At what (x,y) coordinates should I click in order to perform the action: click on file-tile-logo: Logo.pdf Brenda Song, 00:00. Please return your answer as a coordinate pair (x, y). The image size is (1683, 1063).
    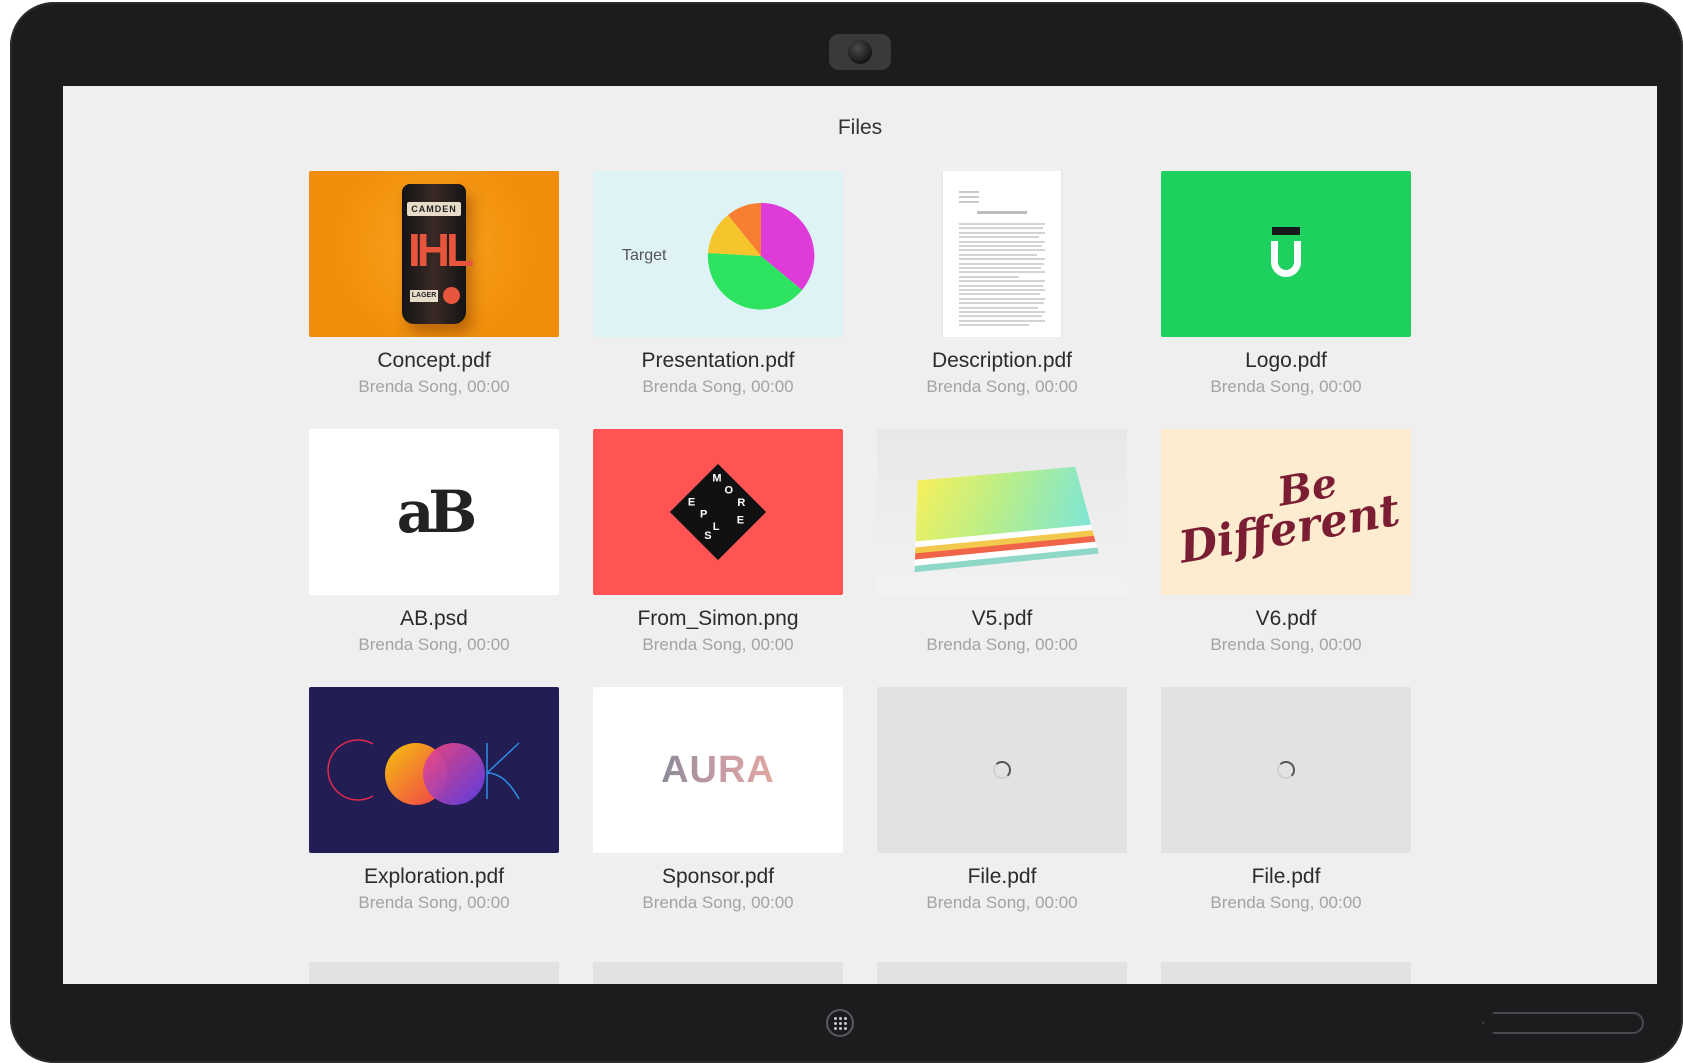
    Looking at the image, I should click on (1286, 284).